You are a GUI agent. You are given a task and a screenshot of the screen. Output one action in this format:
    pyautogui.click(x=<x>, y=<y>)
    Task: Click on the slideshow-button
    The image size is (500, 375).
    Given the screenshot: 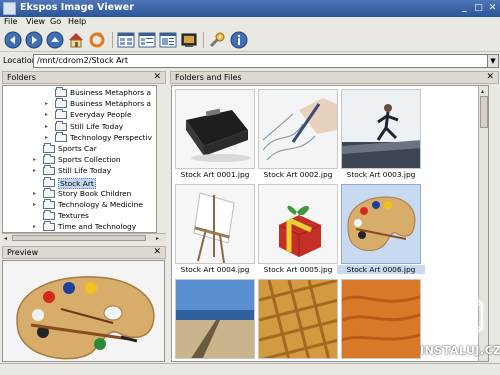 What is the action you would take?
    pyautogui.click(x=189, y=40)
    